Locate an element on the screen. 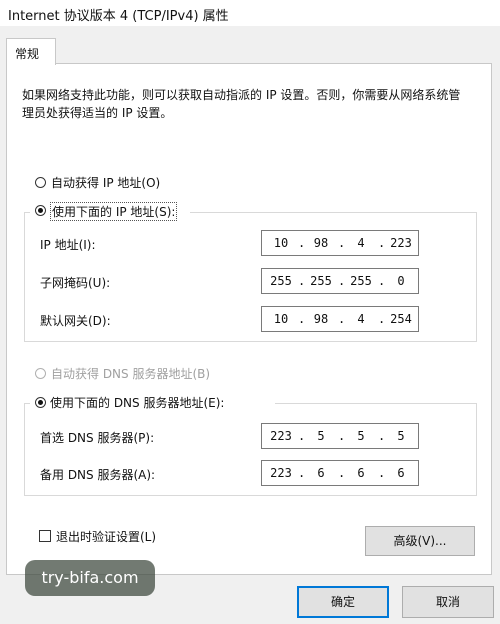 The height and width of the screenshot is (624, 500). preferred-dns-input: 223. 5. 5. 5 is located at coordinates (340, 436).